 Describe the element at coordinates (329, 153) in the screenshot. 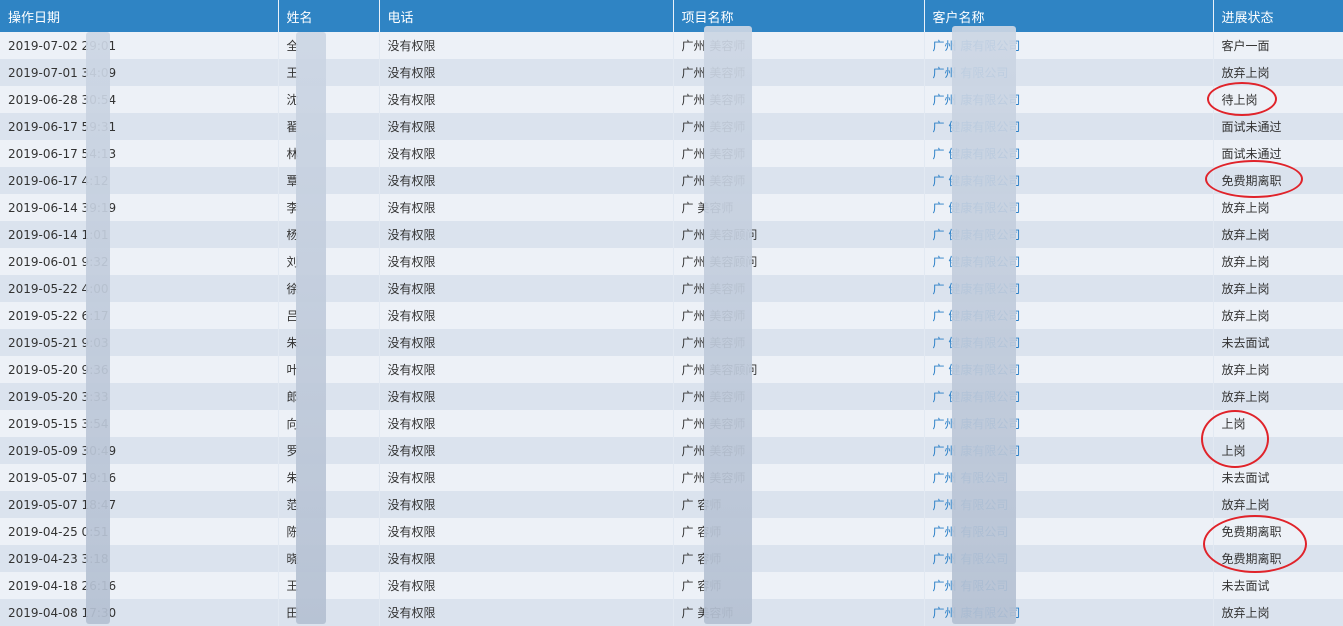

I see `name-cell: 林` at that location.